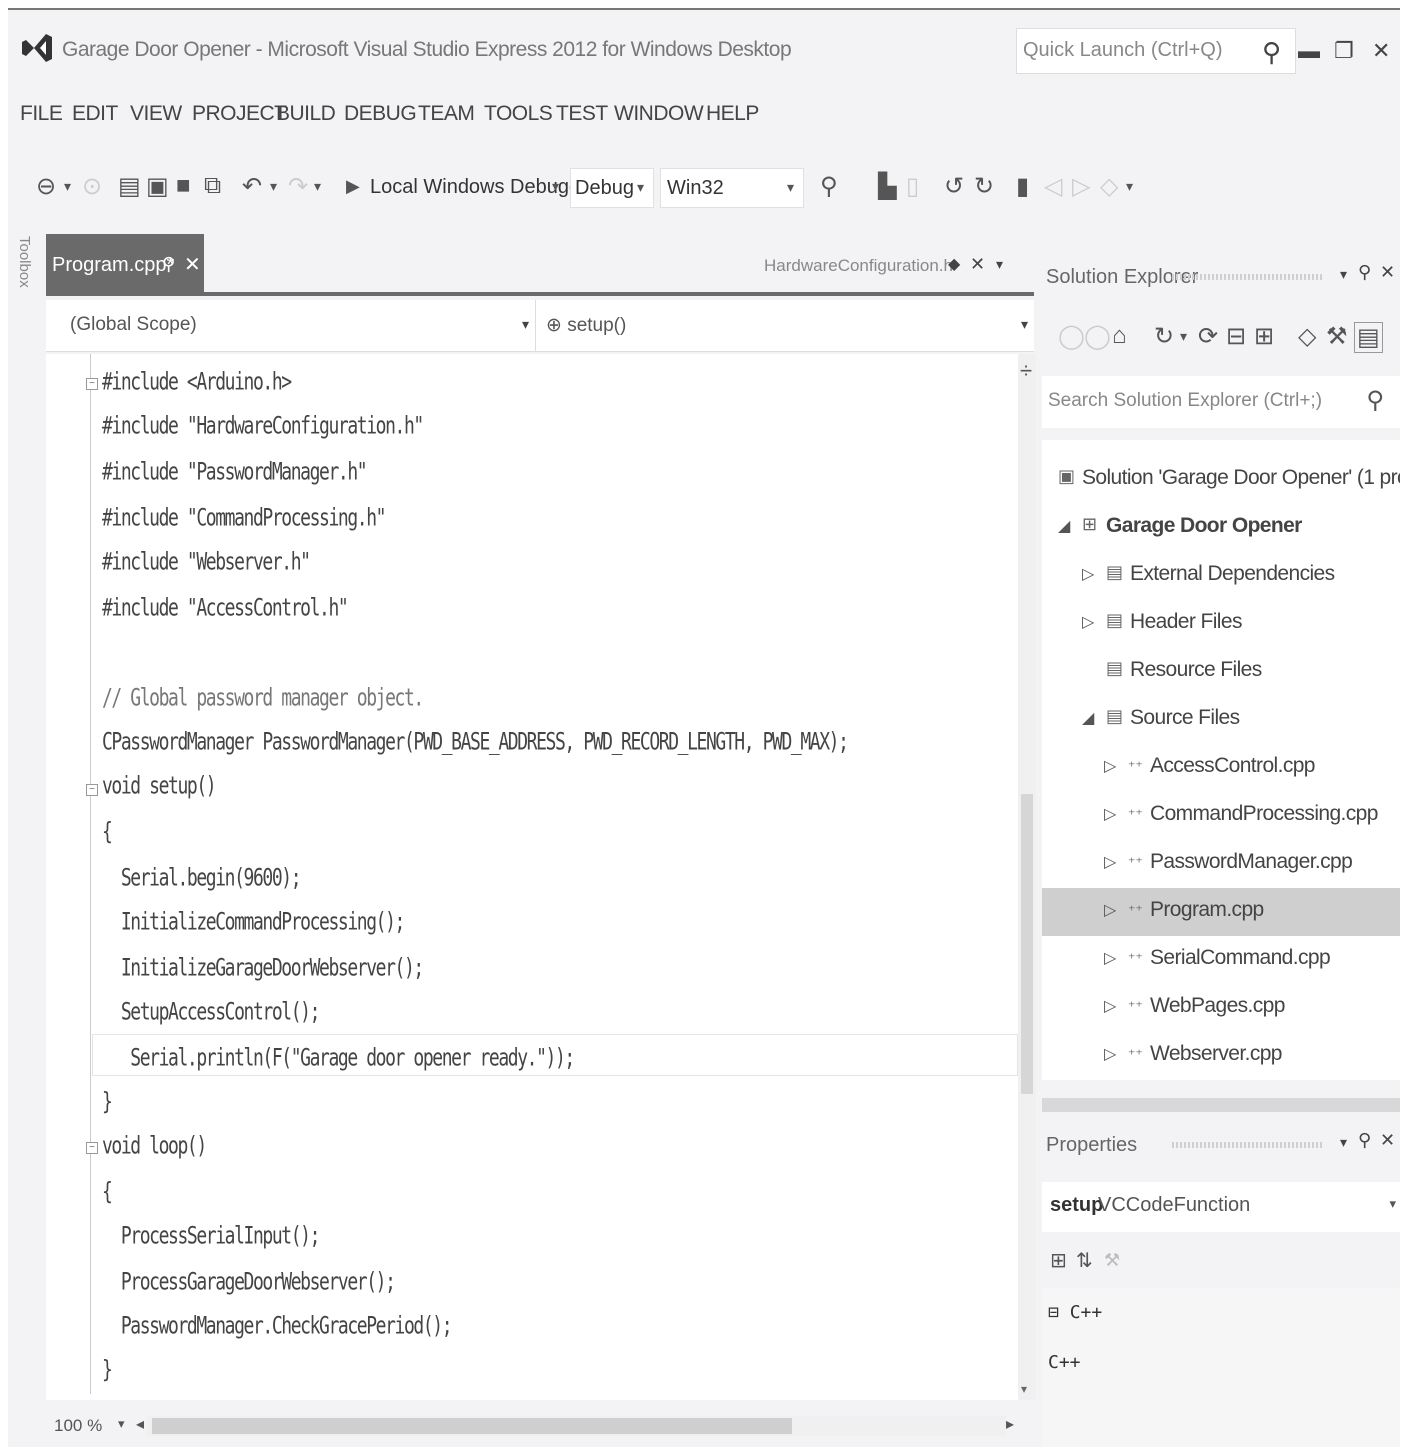  What do you see at coordinates (1053, 186) in the screenshot?
I see `previous-bookmark-icon: ◁` at bounding box center [1053, 186].